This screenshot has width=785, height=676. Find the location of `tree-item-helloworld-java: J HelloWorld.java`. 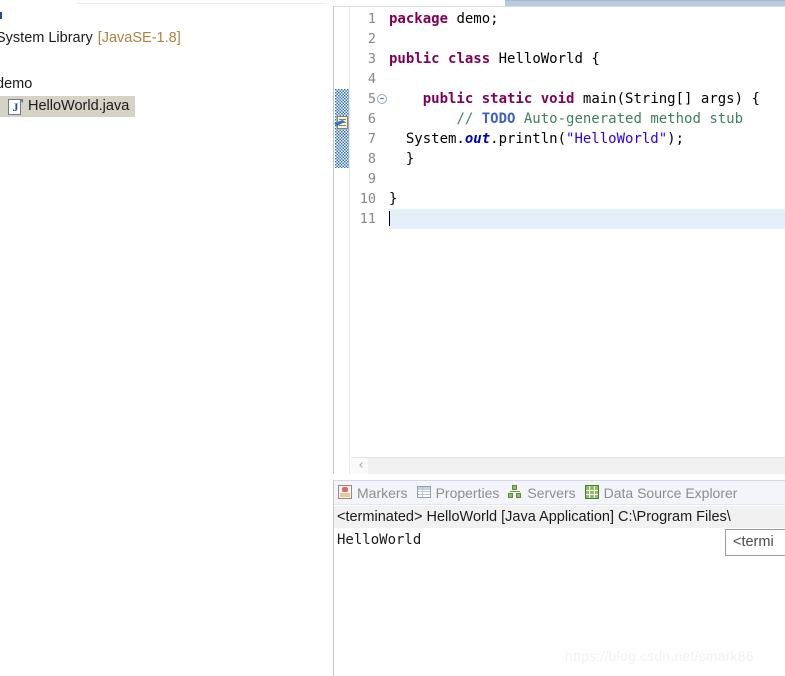

tree-item-helloworld-java: J HelloWorld.java is located at coordinates (68, 106).